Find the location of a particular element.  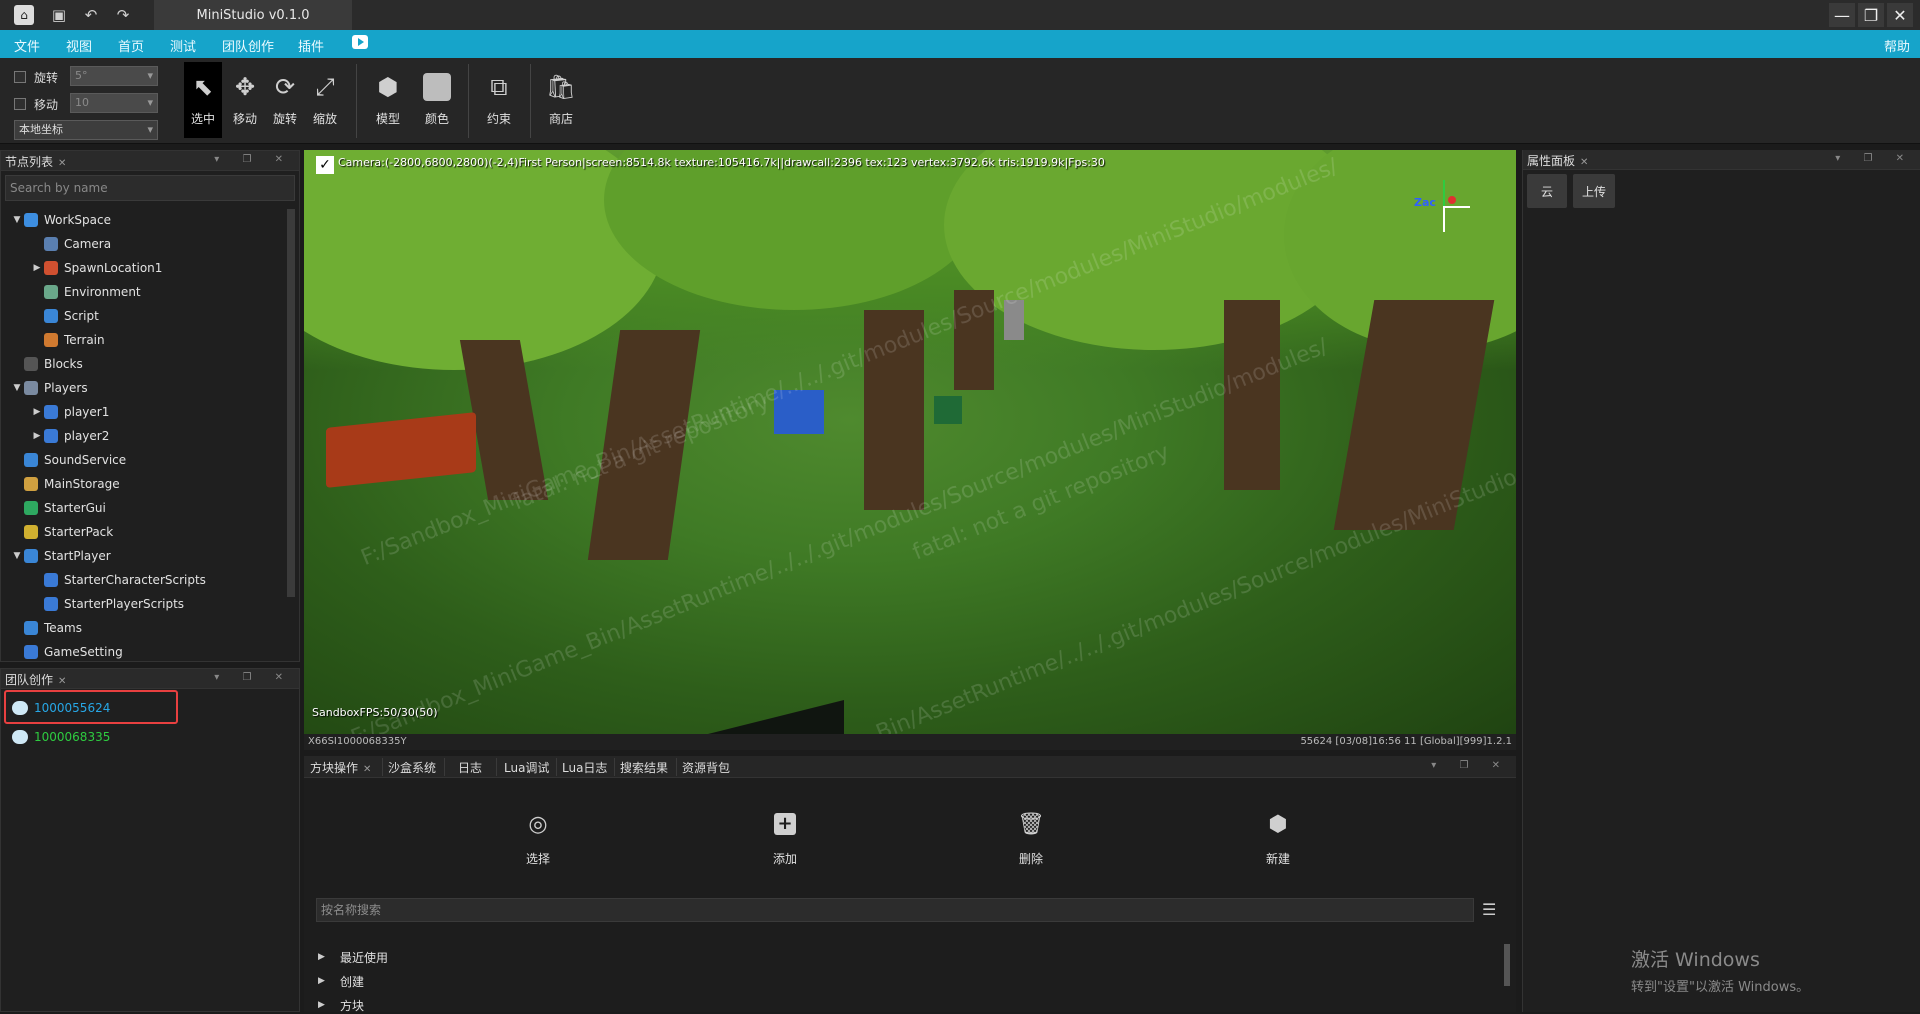

rotate-tool-button: ⟳ 旋转 is located at coordinates (285, 100).